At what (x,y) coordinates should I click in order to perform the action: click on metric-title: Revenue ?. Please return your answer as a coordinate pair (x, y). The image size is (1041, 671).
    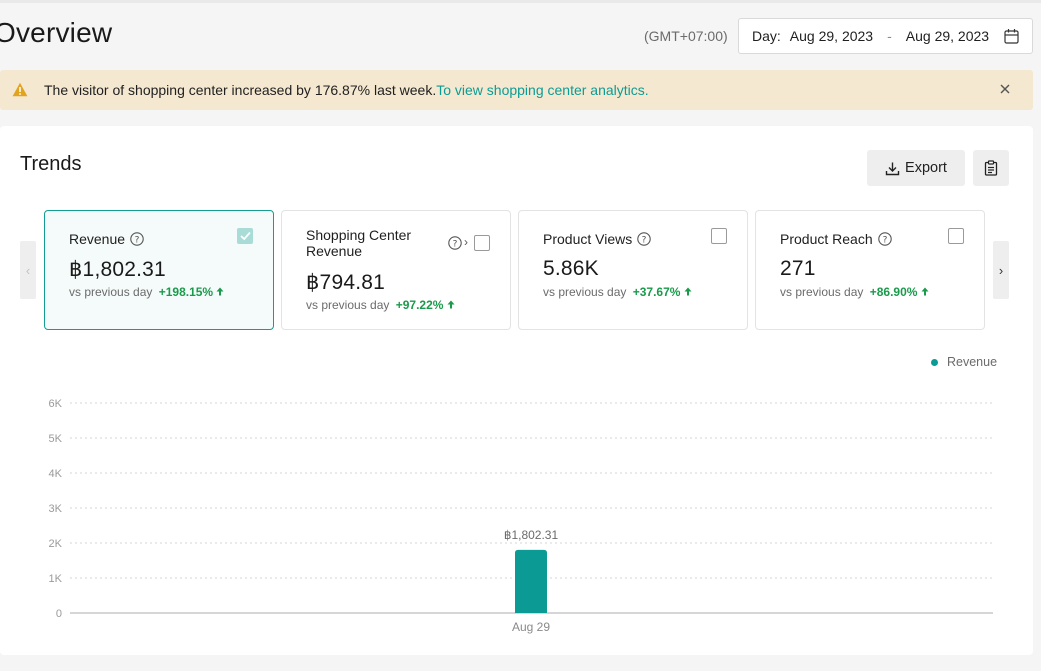
    Looking at the image, I should click on (106, 239).